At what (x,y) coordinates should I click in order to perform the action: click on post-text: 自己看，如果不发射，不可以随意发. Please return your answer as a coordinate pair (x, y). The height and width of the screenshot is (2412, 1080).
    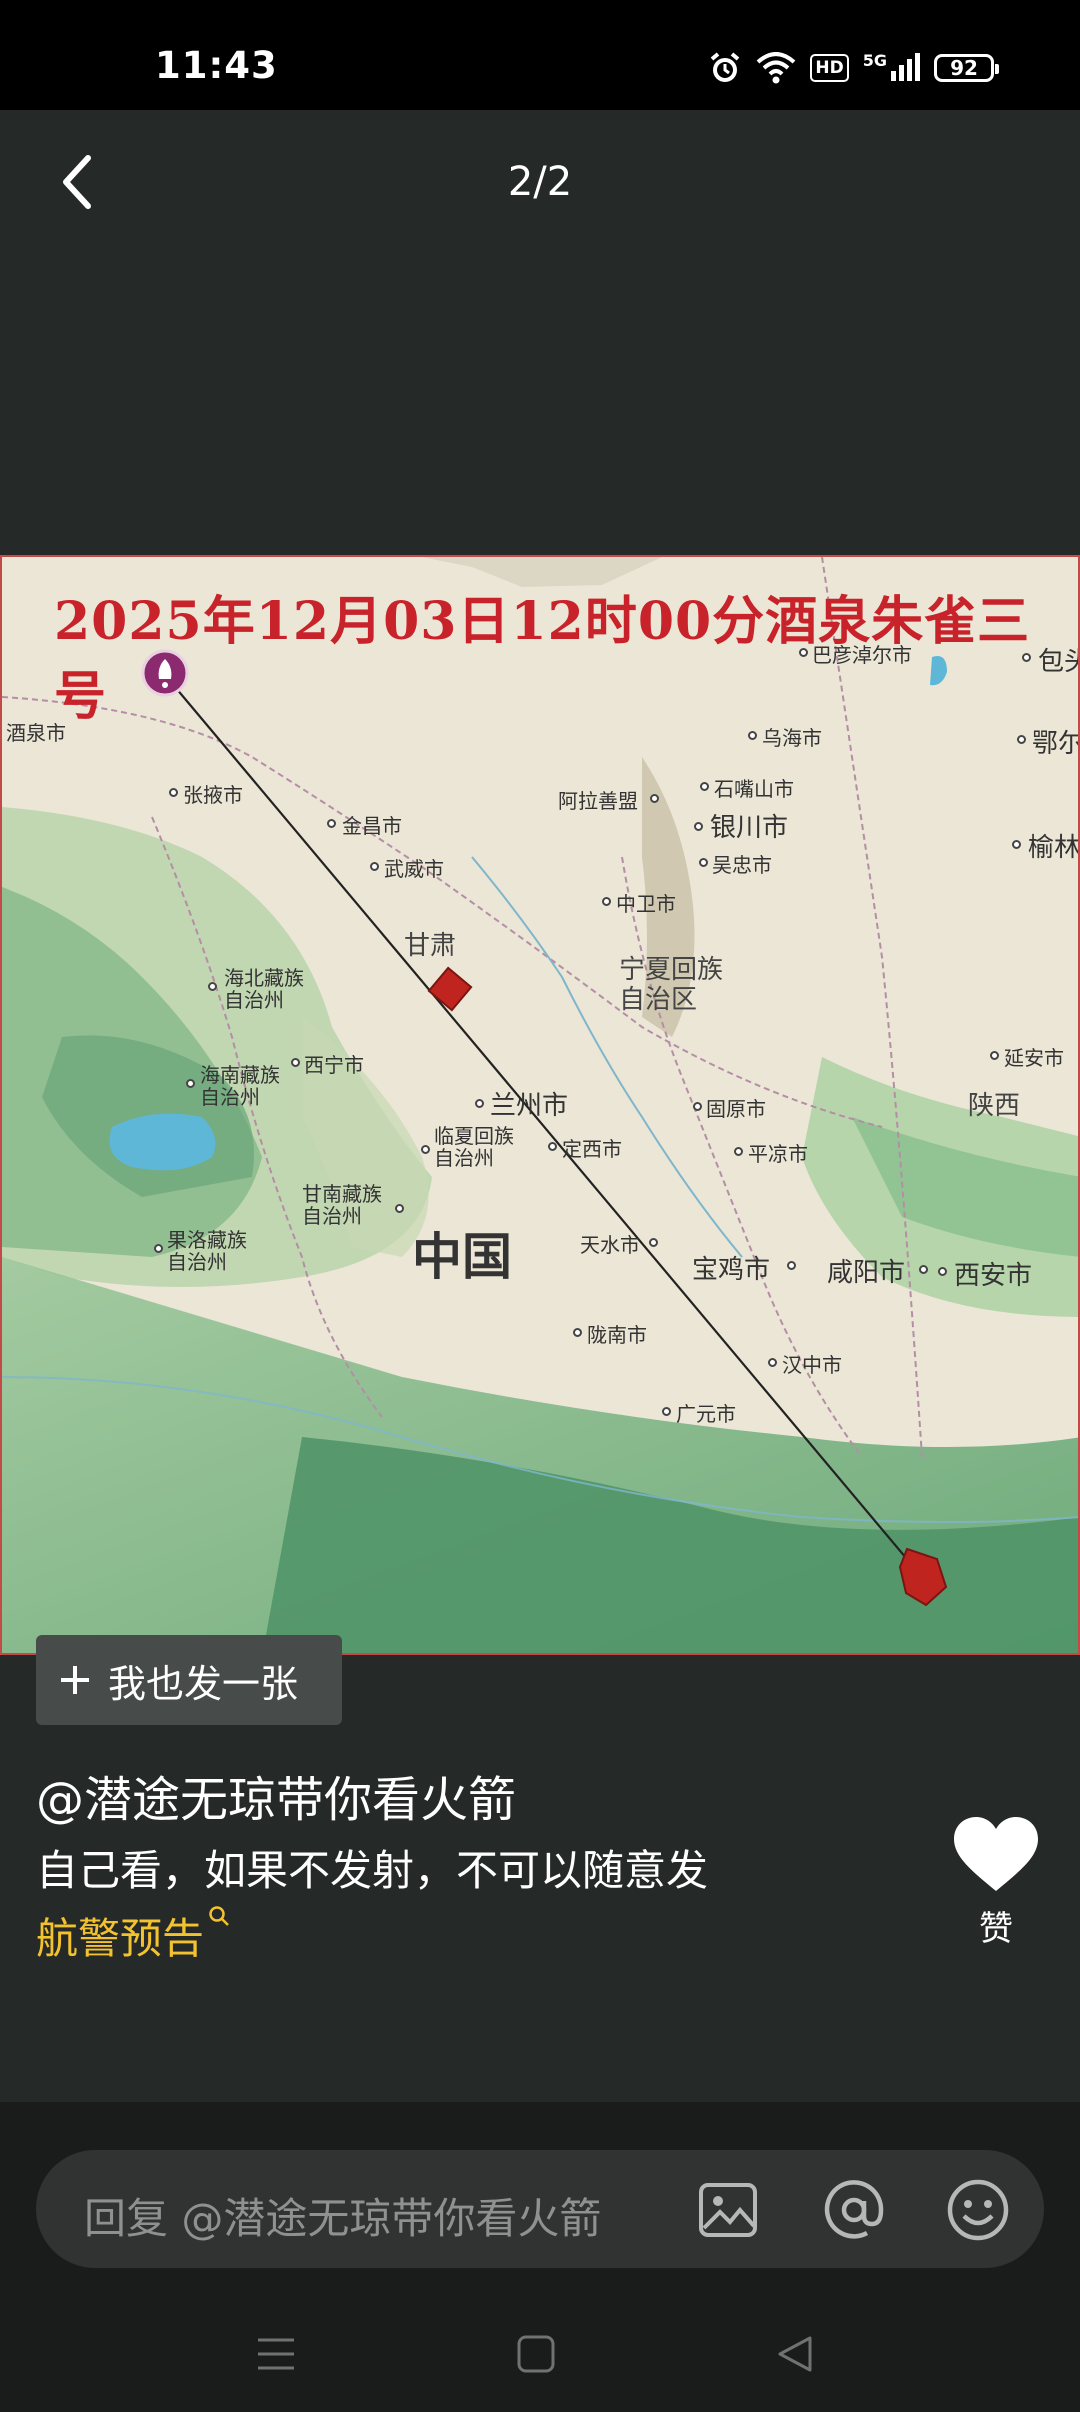
    Looking at the image, I should click on (372, 1870).